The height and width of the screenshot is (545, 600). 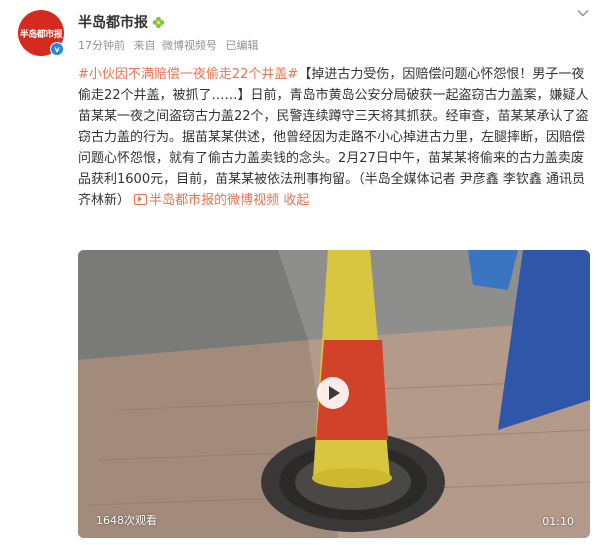 What do you see at coordinates (101, 45) in the screenshot?
I see `post-time: 17分钟前` at bounding box center [101, 45].